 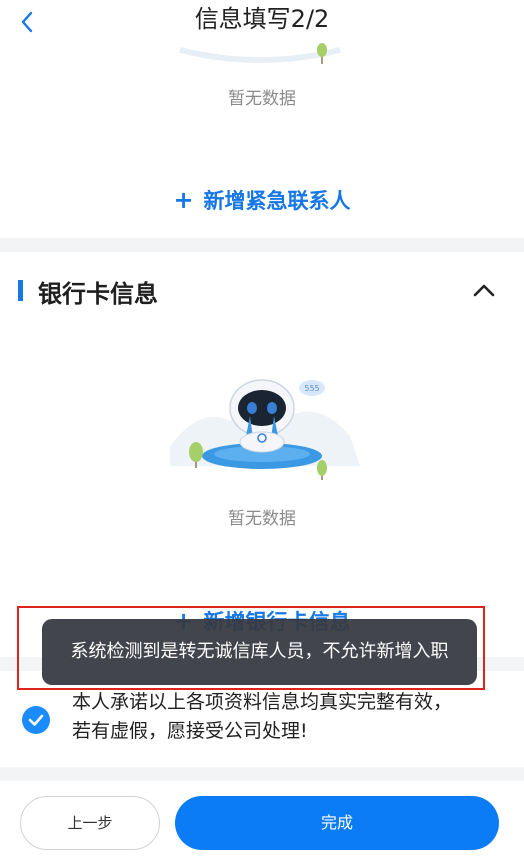 What do you see at coordinates (292, 717) in the screenshot?
I see `promise-text: 本人承诺以上各项资料信息均真实完整有效， 若有虚假，愿接受公司处理!` at bounding box center [292, 717].